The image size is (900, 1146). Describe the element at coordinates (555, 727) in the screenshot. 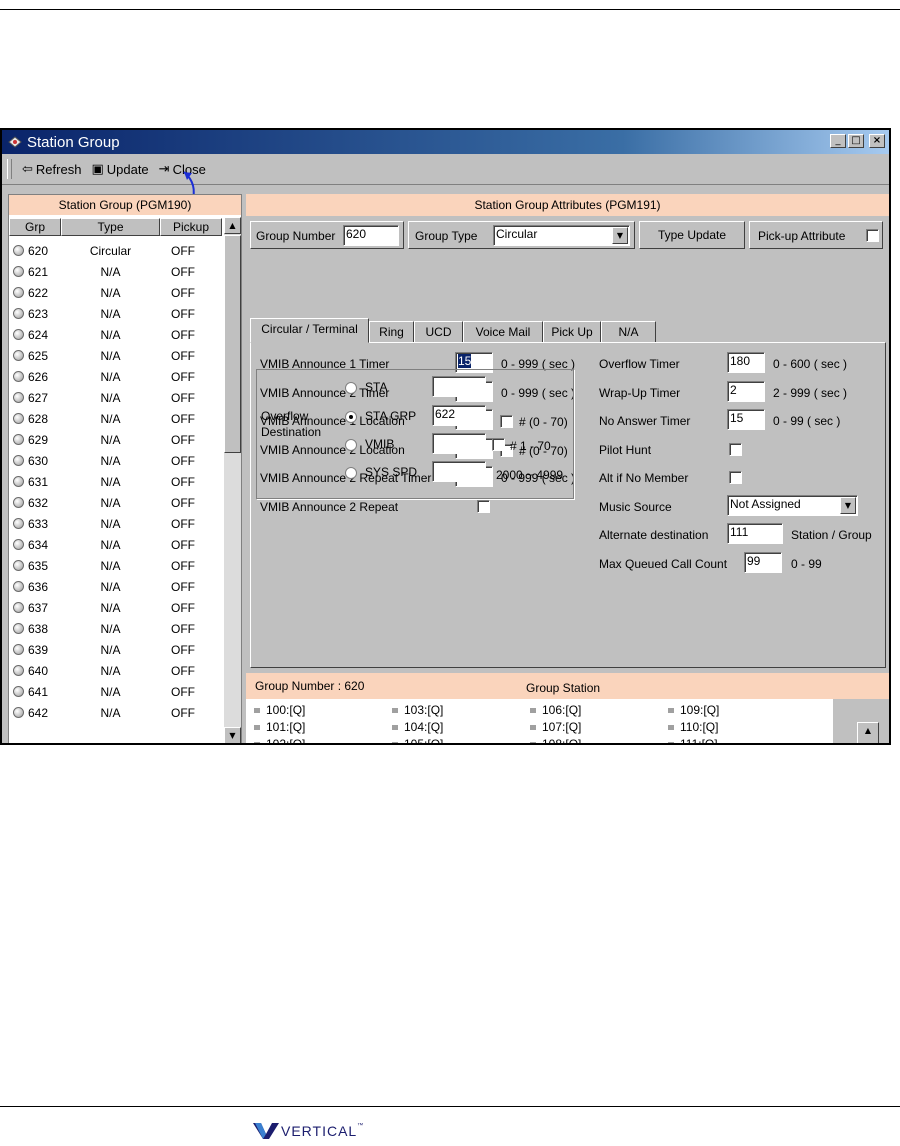

I see `list-item: 107:[Q]` at that location.